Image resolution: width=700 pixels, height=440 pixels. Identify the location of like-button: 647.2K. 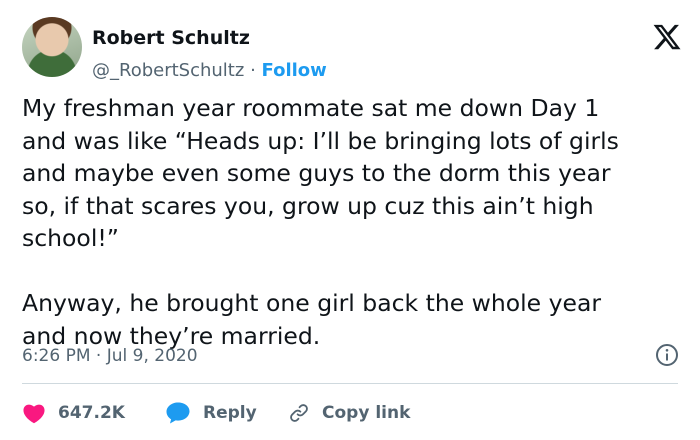
(73, 413).